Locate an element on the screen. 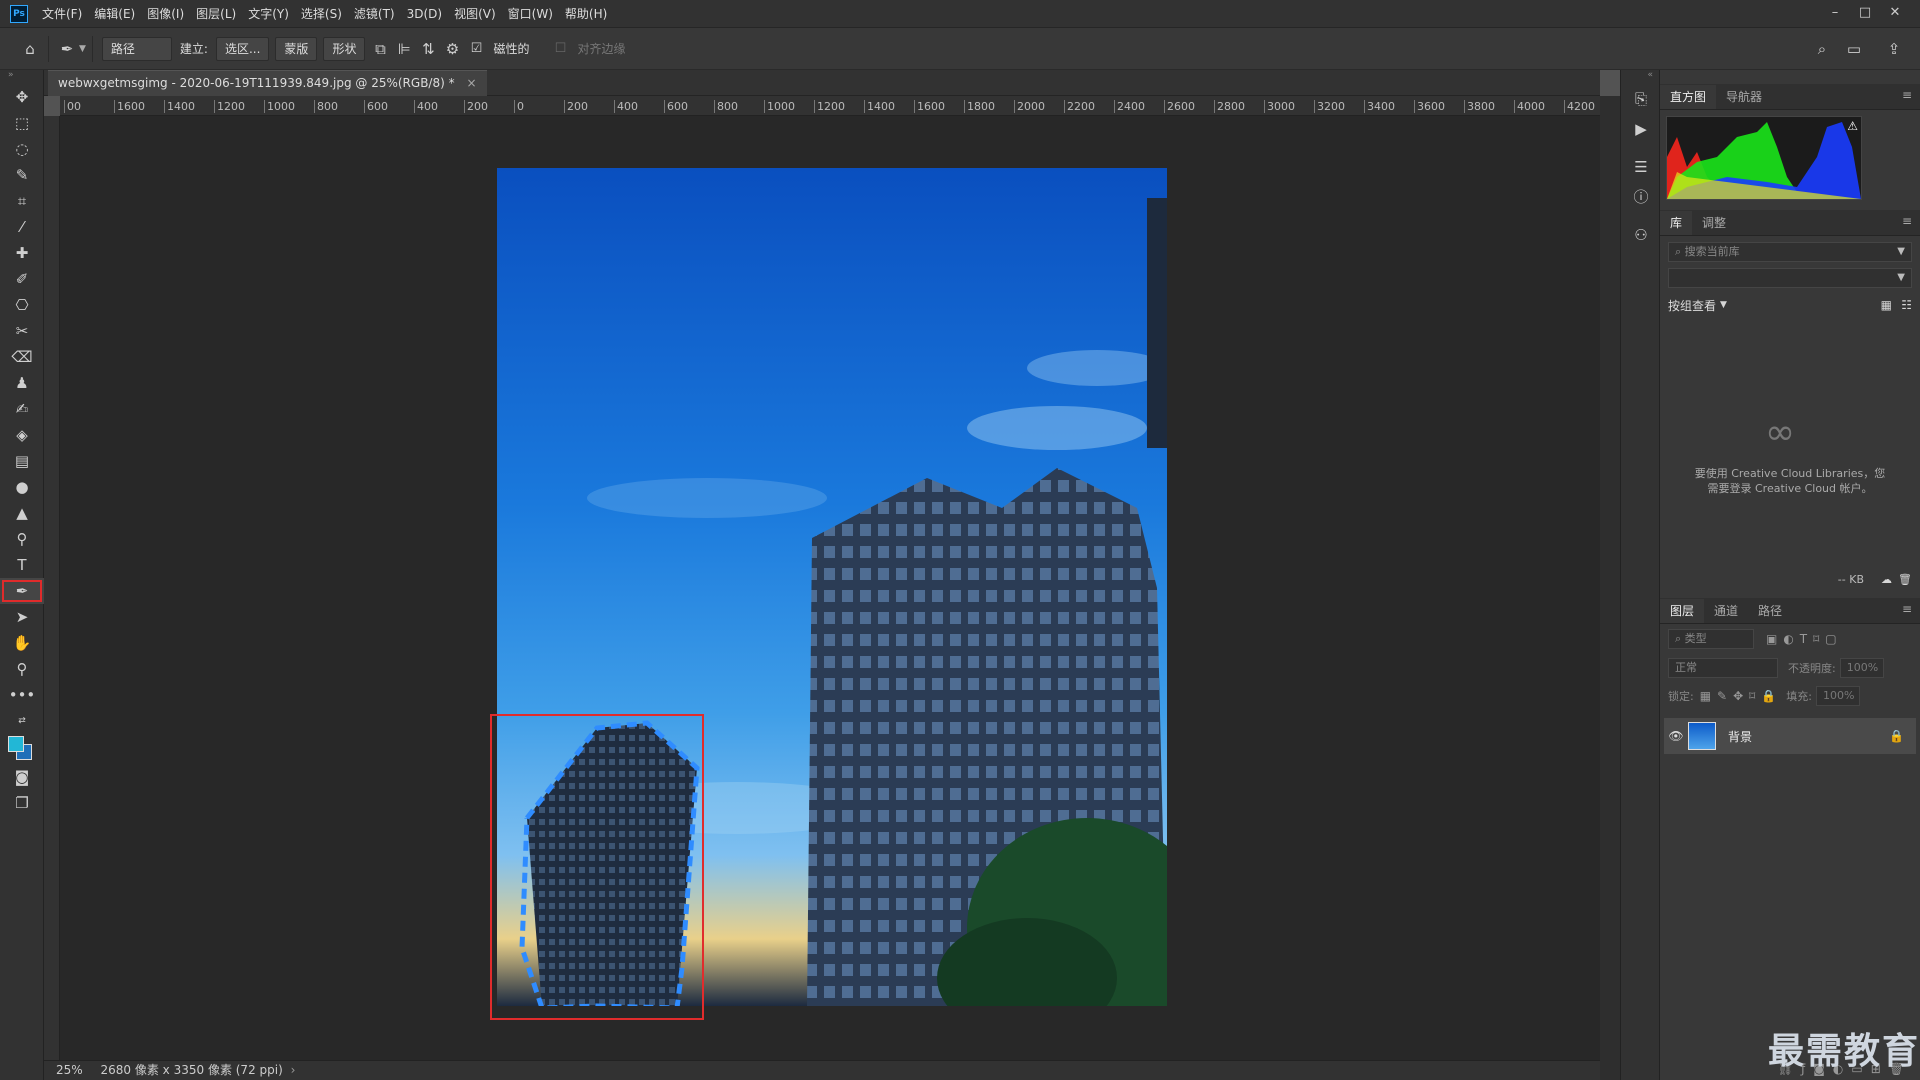 This screenshot has height=1080, width=1920. info-icon: ⓘ is located at coordinates (1641, 197).